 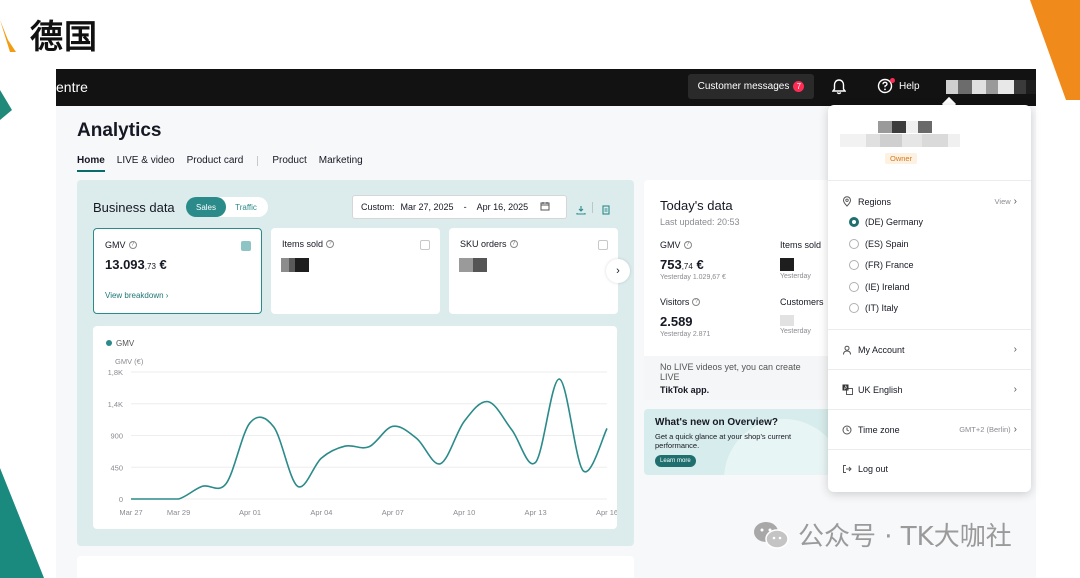 I want to click on metric-sku-orders-checkbox, so click(x=603, y=245).